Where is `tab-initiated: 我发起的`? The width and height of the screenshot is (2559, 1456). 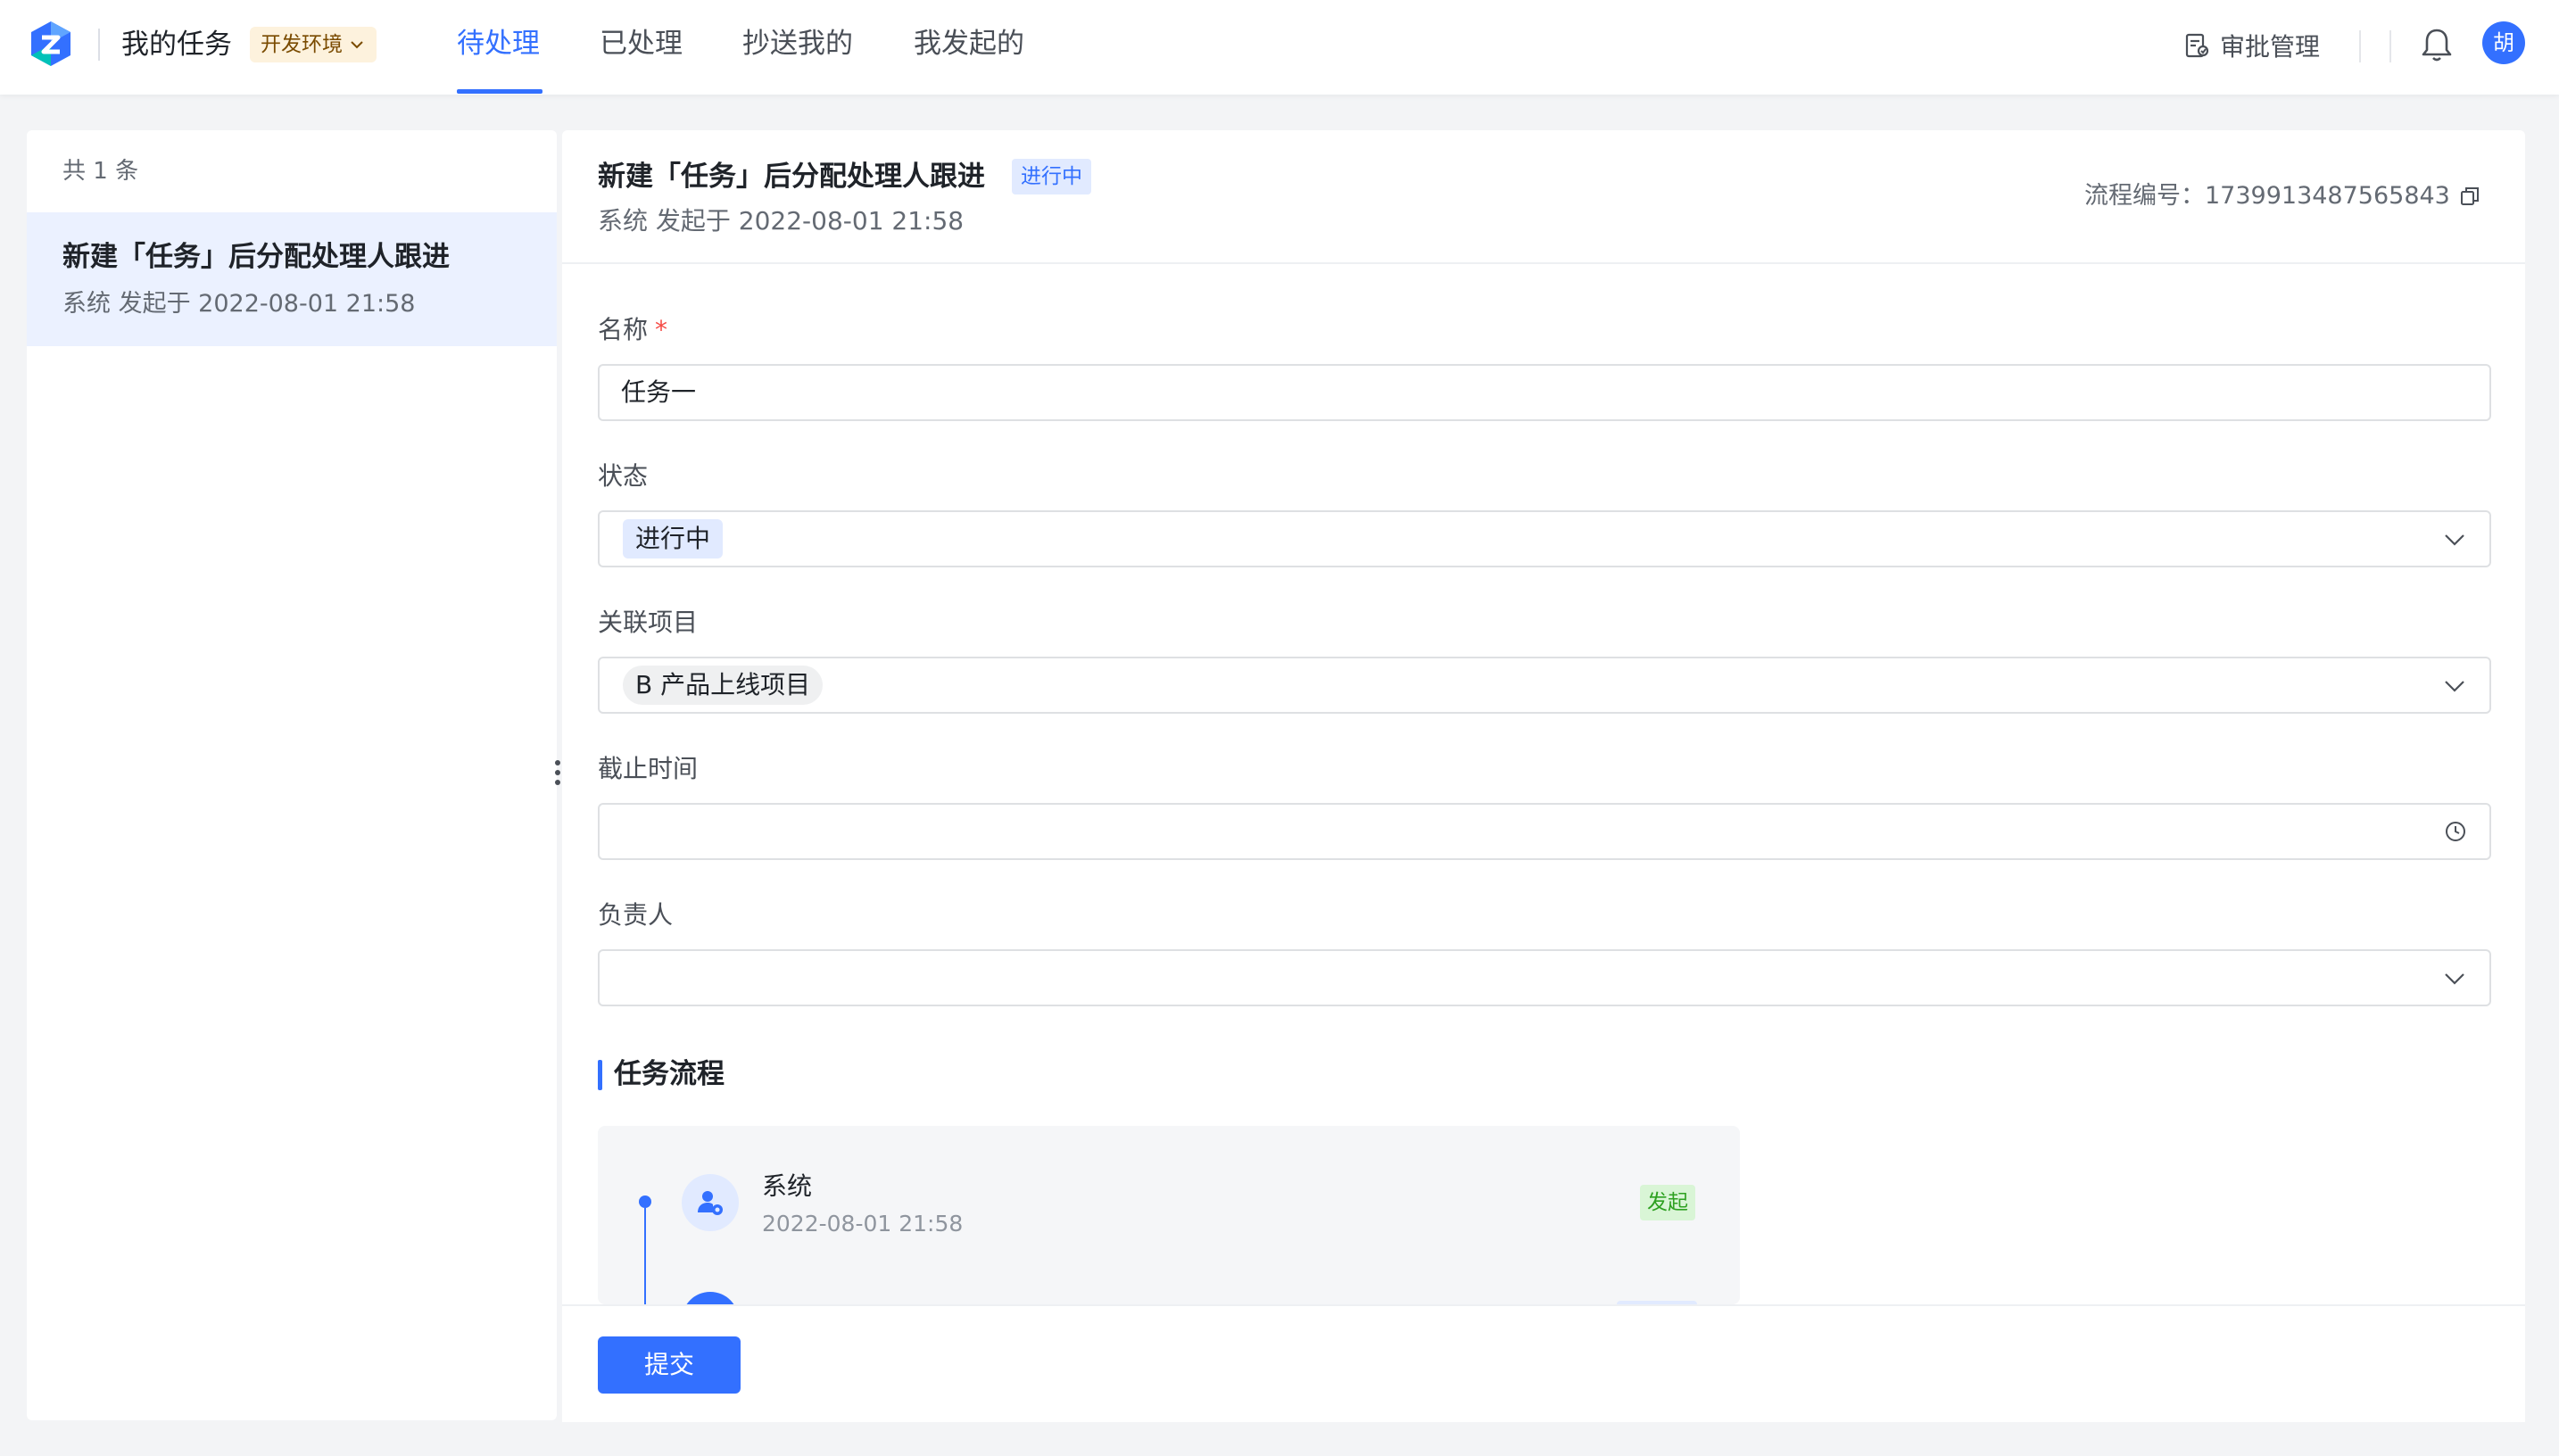 tab-initiated: 我发起的 is located at coordinates (969, 43).